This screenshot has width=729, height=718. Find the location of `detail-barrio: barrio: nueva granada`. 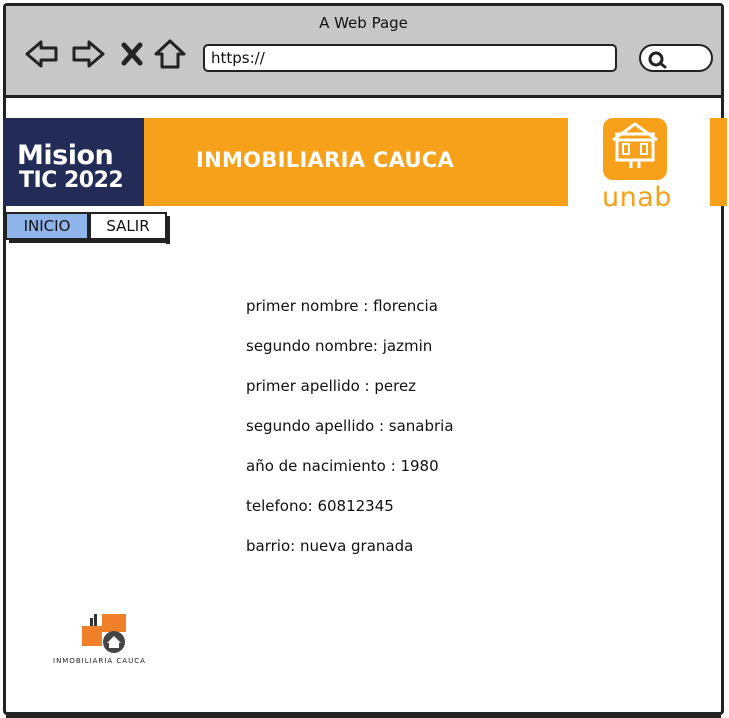

detail-barrio: barrio: nueva granada is located at coordinates (330, 546).